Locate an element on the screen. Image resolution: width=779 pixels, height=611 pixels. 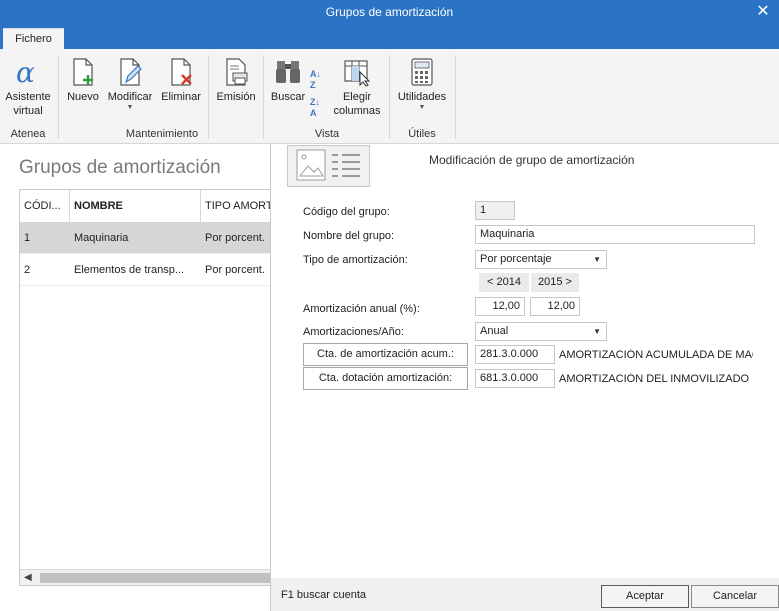
scrollbar-thumb is located at coordinates (155, 578).